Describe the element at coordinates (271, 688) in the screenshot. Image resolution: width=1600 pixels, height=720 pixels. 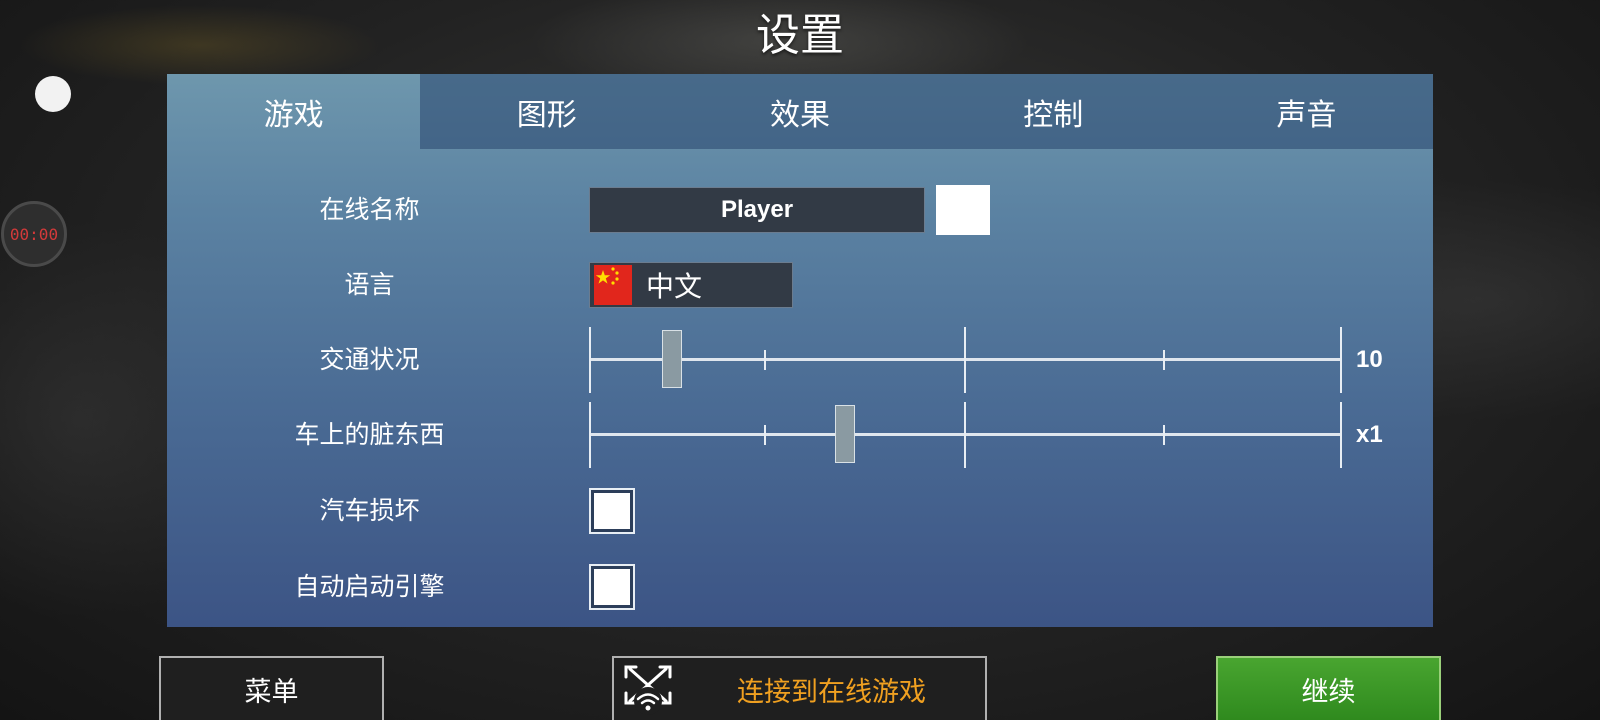
I see `menu-button: 菜单` at that location.